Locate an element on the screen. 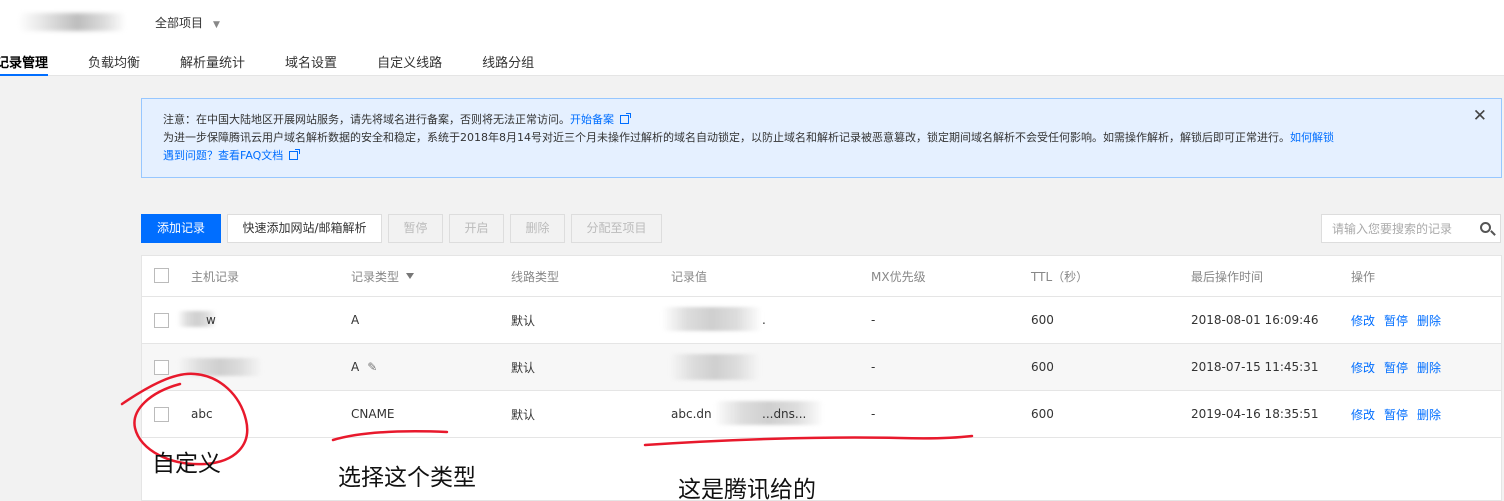  tab-record-management: 记录管理 is located at coordinates (24, 64).